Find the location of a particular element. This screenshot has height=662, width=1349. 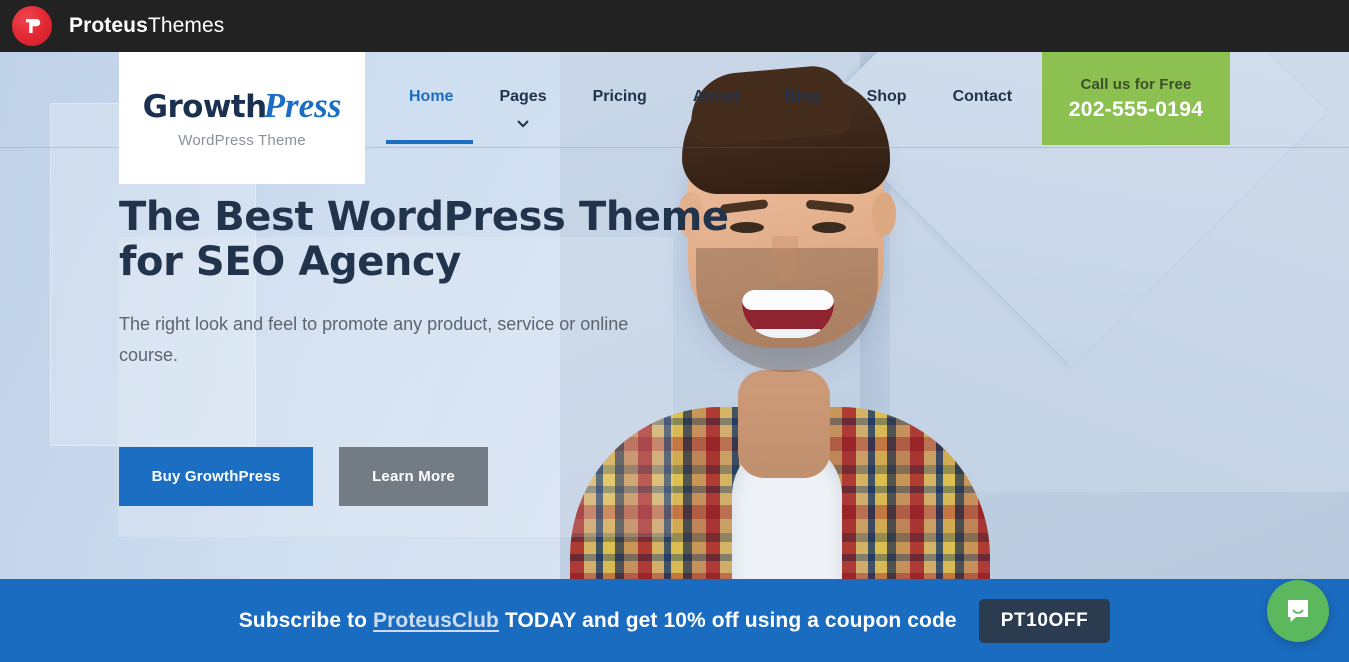

active-nav-underline is located at coordinates (429, 142).